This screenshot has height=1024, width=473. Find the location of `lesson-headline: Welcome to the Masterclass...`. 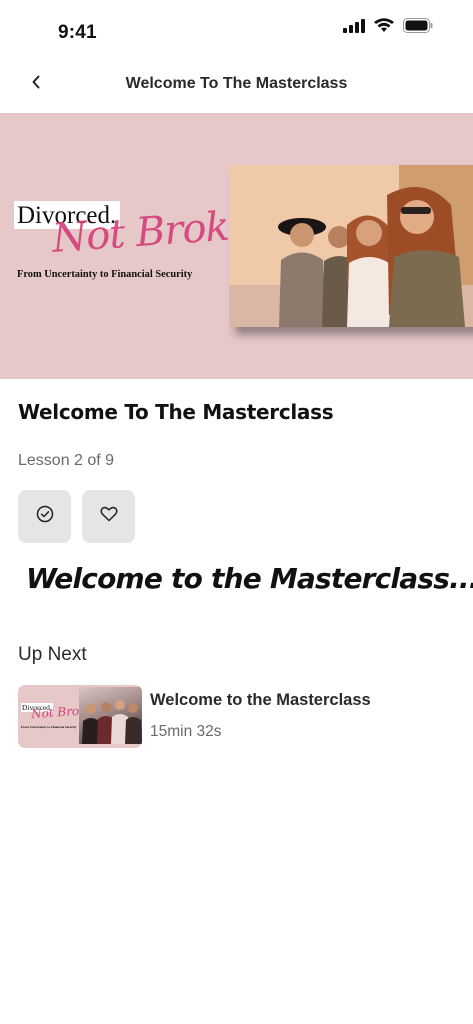

lesson-headline: Welcome to the Masterclass... is located at coordinates (249, 578).